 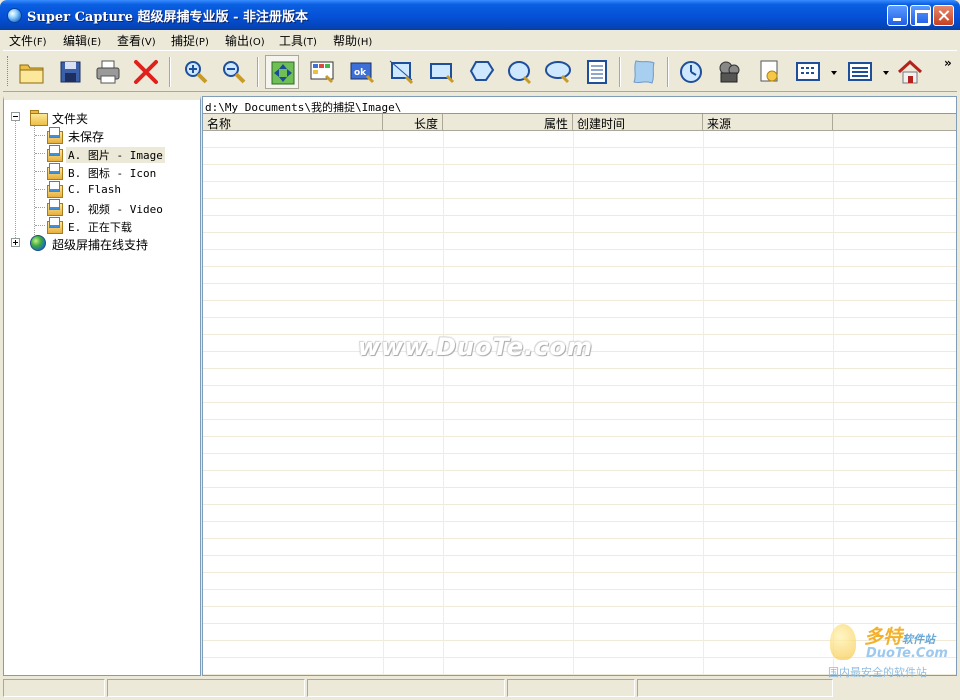 What do you see at coordinates (121, 171) in the screenshot?
I see `tree-item-icon: B. 图标 - Icon` at bounding box center [121, 171].